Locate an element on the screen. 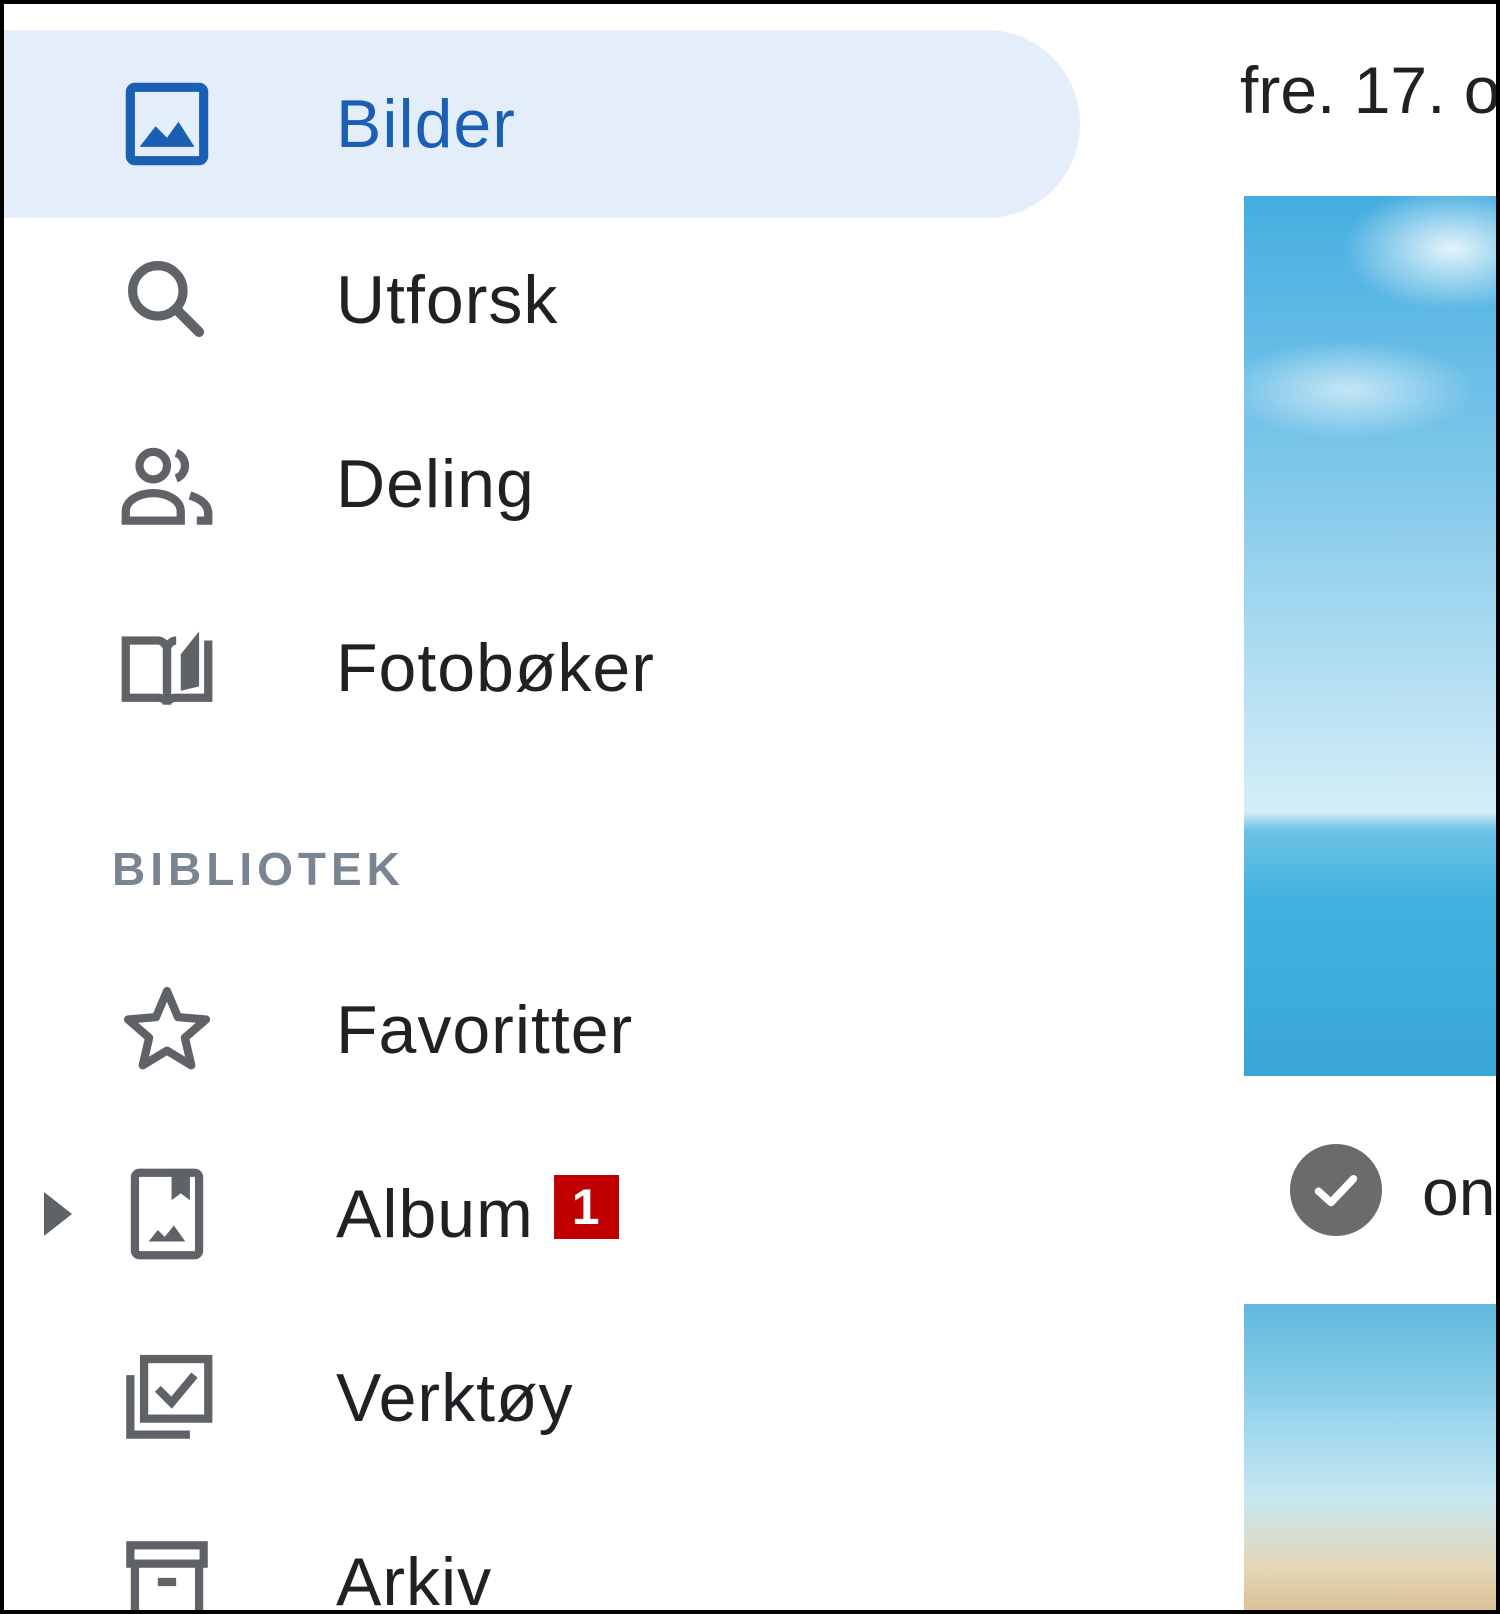 The image size is (1500, 1614). sidebar-item-label: Deling is located at coordinates (435, 484).